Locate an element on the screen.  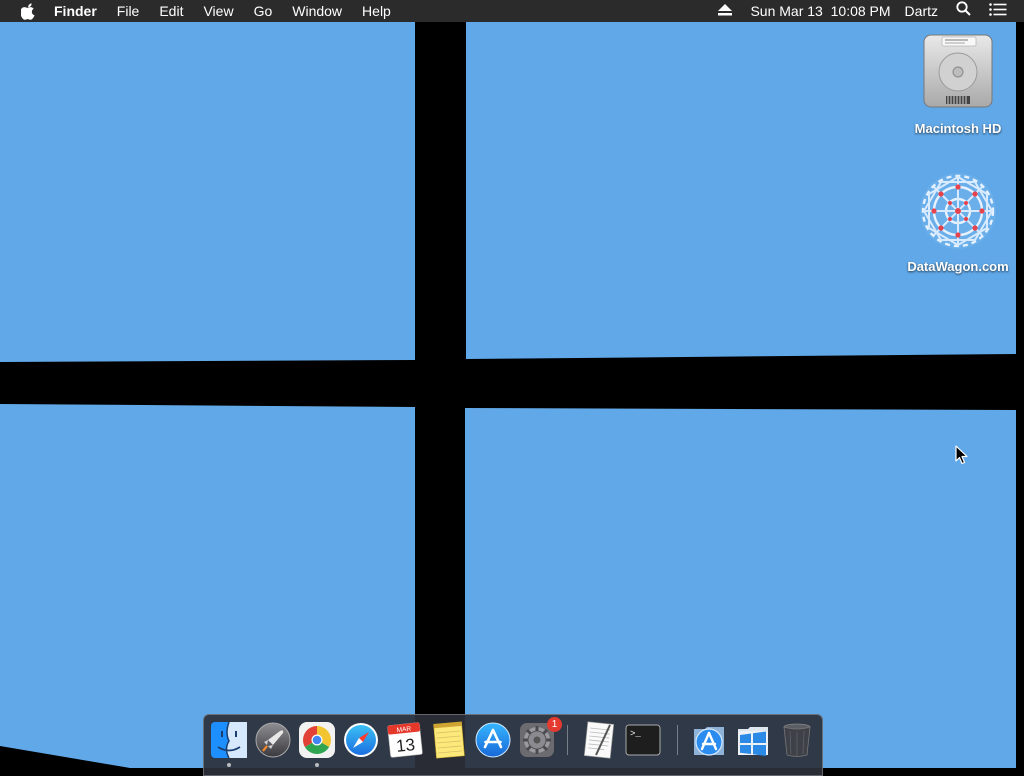
hard-drive-icon is located at coordinates (958, 71).